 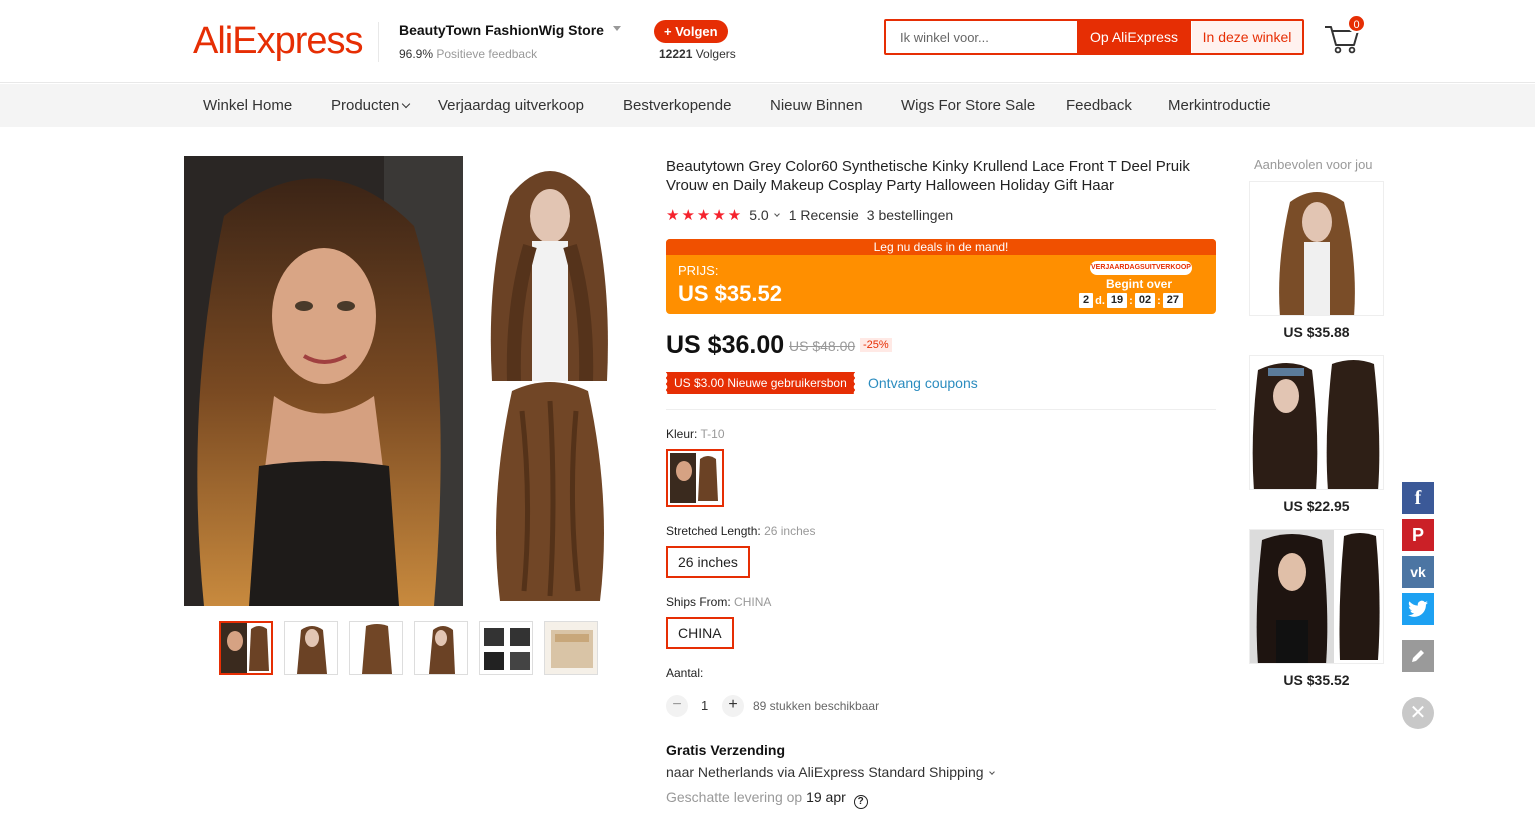 I want to click on countdown-days: 2, so click(x=1086, y=300).